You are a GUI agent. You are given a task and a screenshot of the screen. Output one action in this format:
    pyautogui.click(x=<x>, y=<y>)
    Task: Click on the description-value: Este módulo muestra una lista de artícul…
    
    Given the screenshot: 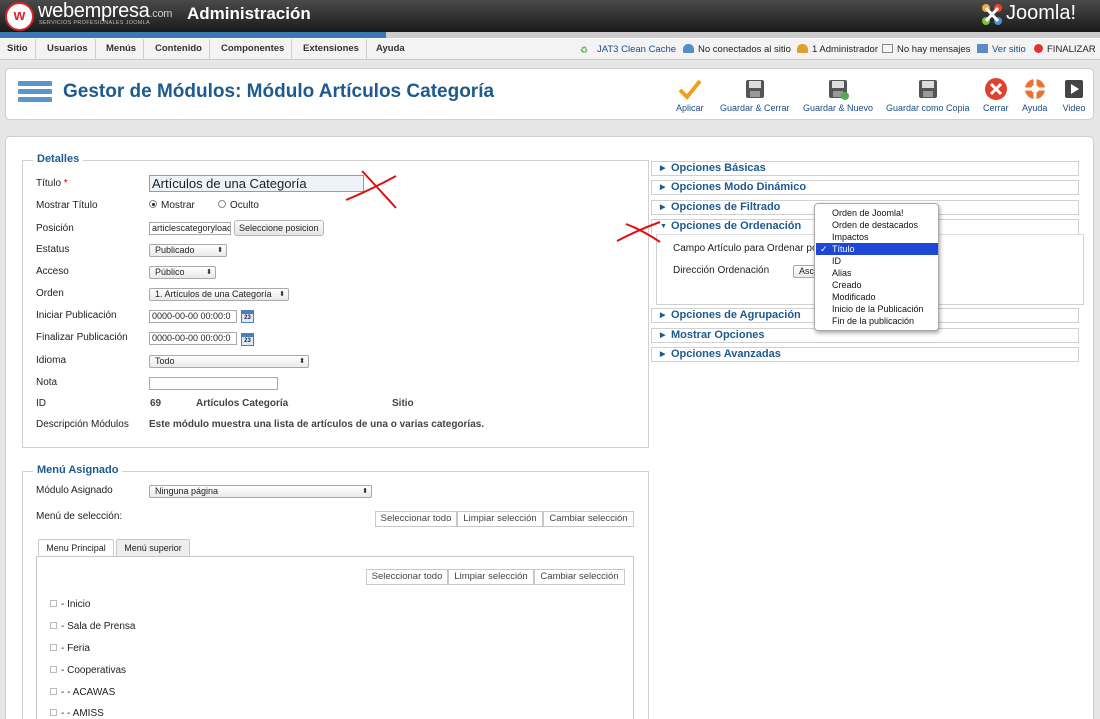 What is the action you would take?
    pyautogui.click(x=317, y=424)
    